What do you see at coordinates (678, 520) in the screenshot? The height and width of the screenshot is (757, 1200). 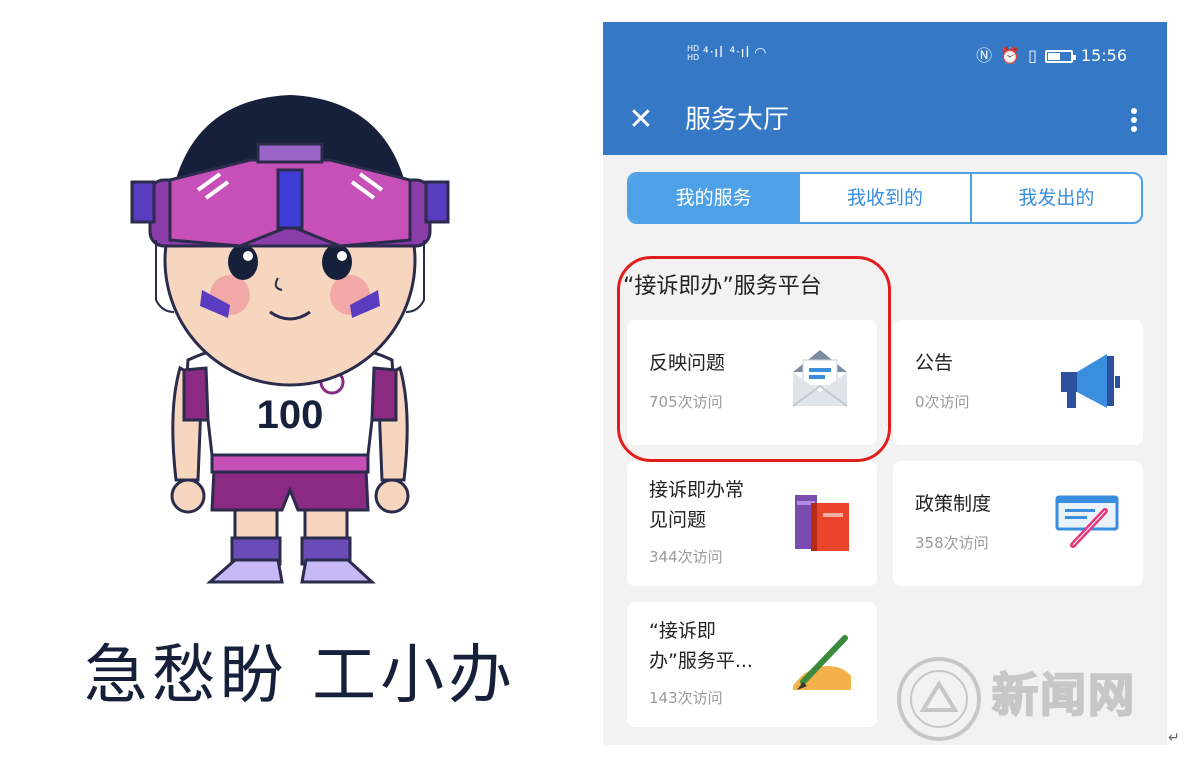 I see `card-title-line2: 见问题` at bounding box center [678, 520].